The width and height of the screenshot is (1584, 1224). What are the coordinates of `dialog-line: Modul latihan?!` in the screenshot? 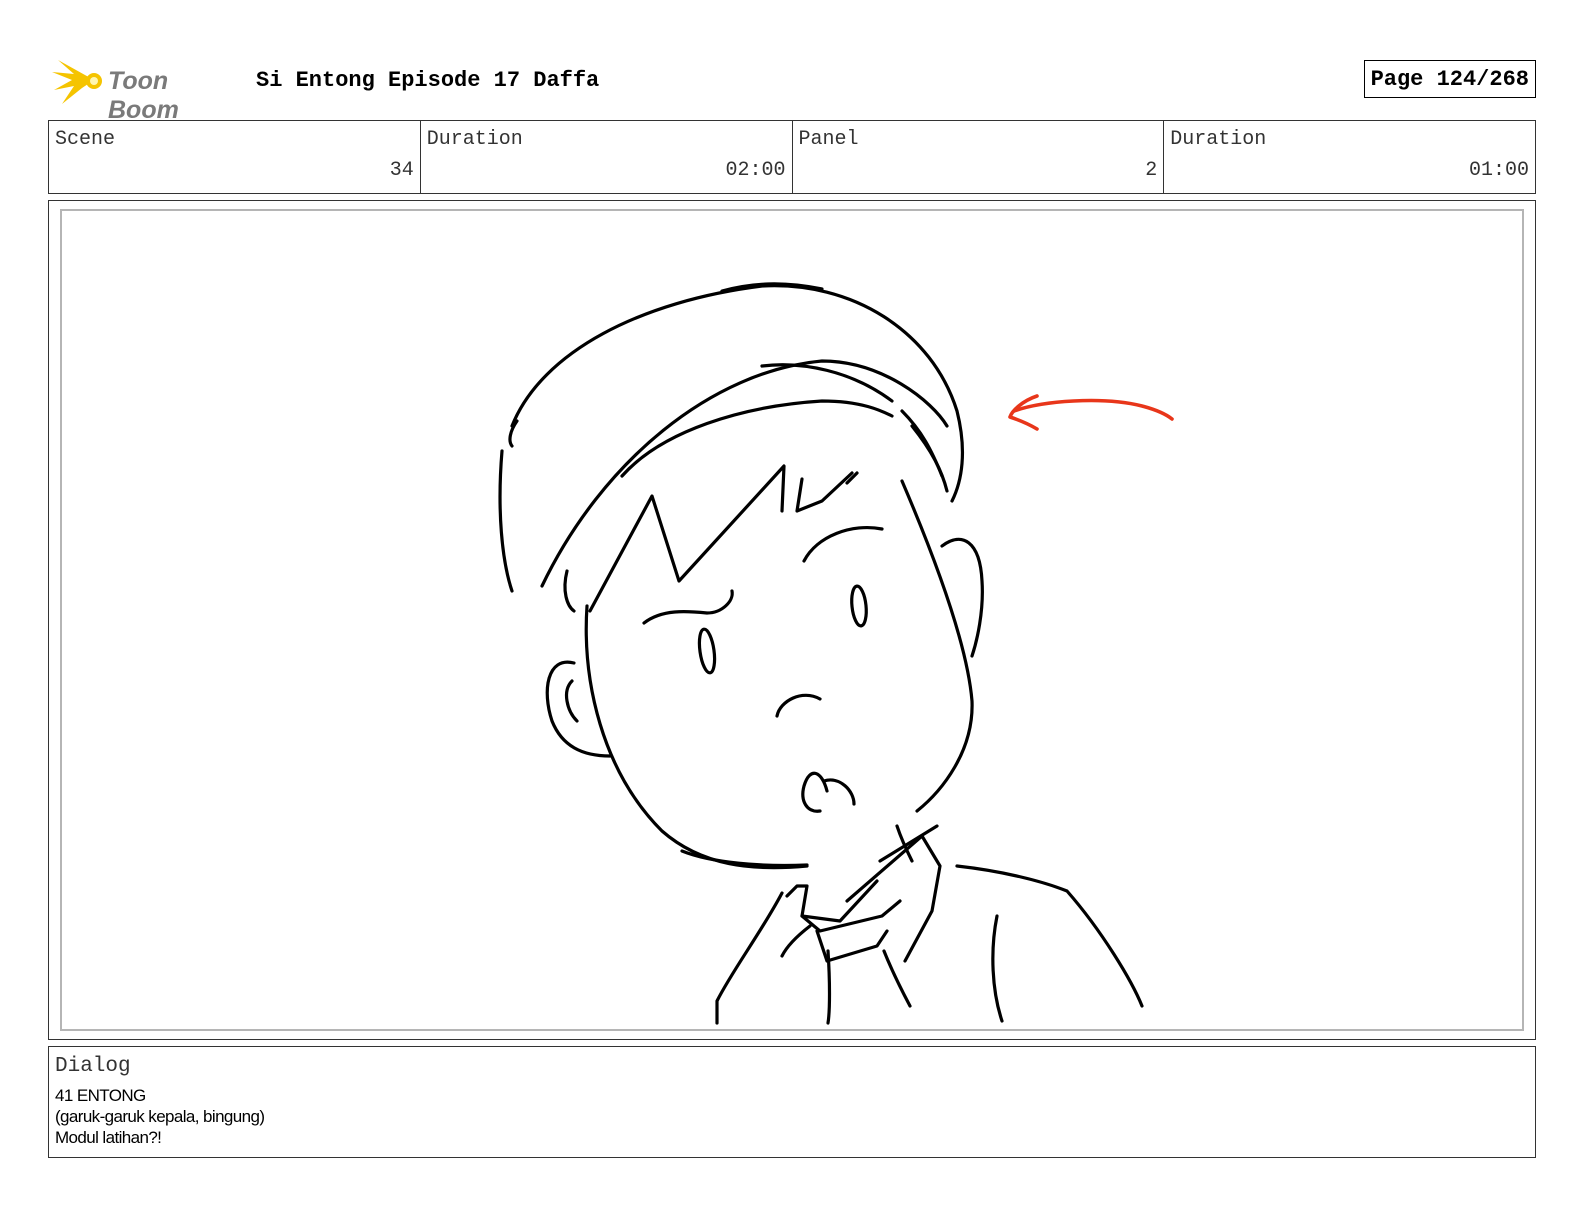 It's located at (108, 1137).